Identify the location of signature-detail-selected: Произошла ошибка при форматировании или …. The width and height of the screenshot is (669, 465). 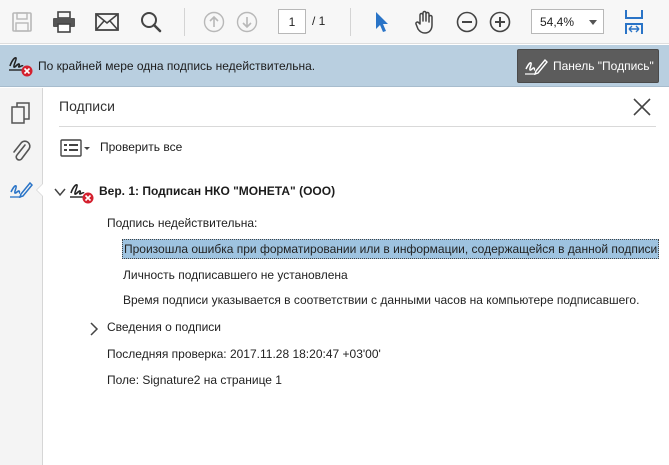
(391, 249).